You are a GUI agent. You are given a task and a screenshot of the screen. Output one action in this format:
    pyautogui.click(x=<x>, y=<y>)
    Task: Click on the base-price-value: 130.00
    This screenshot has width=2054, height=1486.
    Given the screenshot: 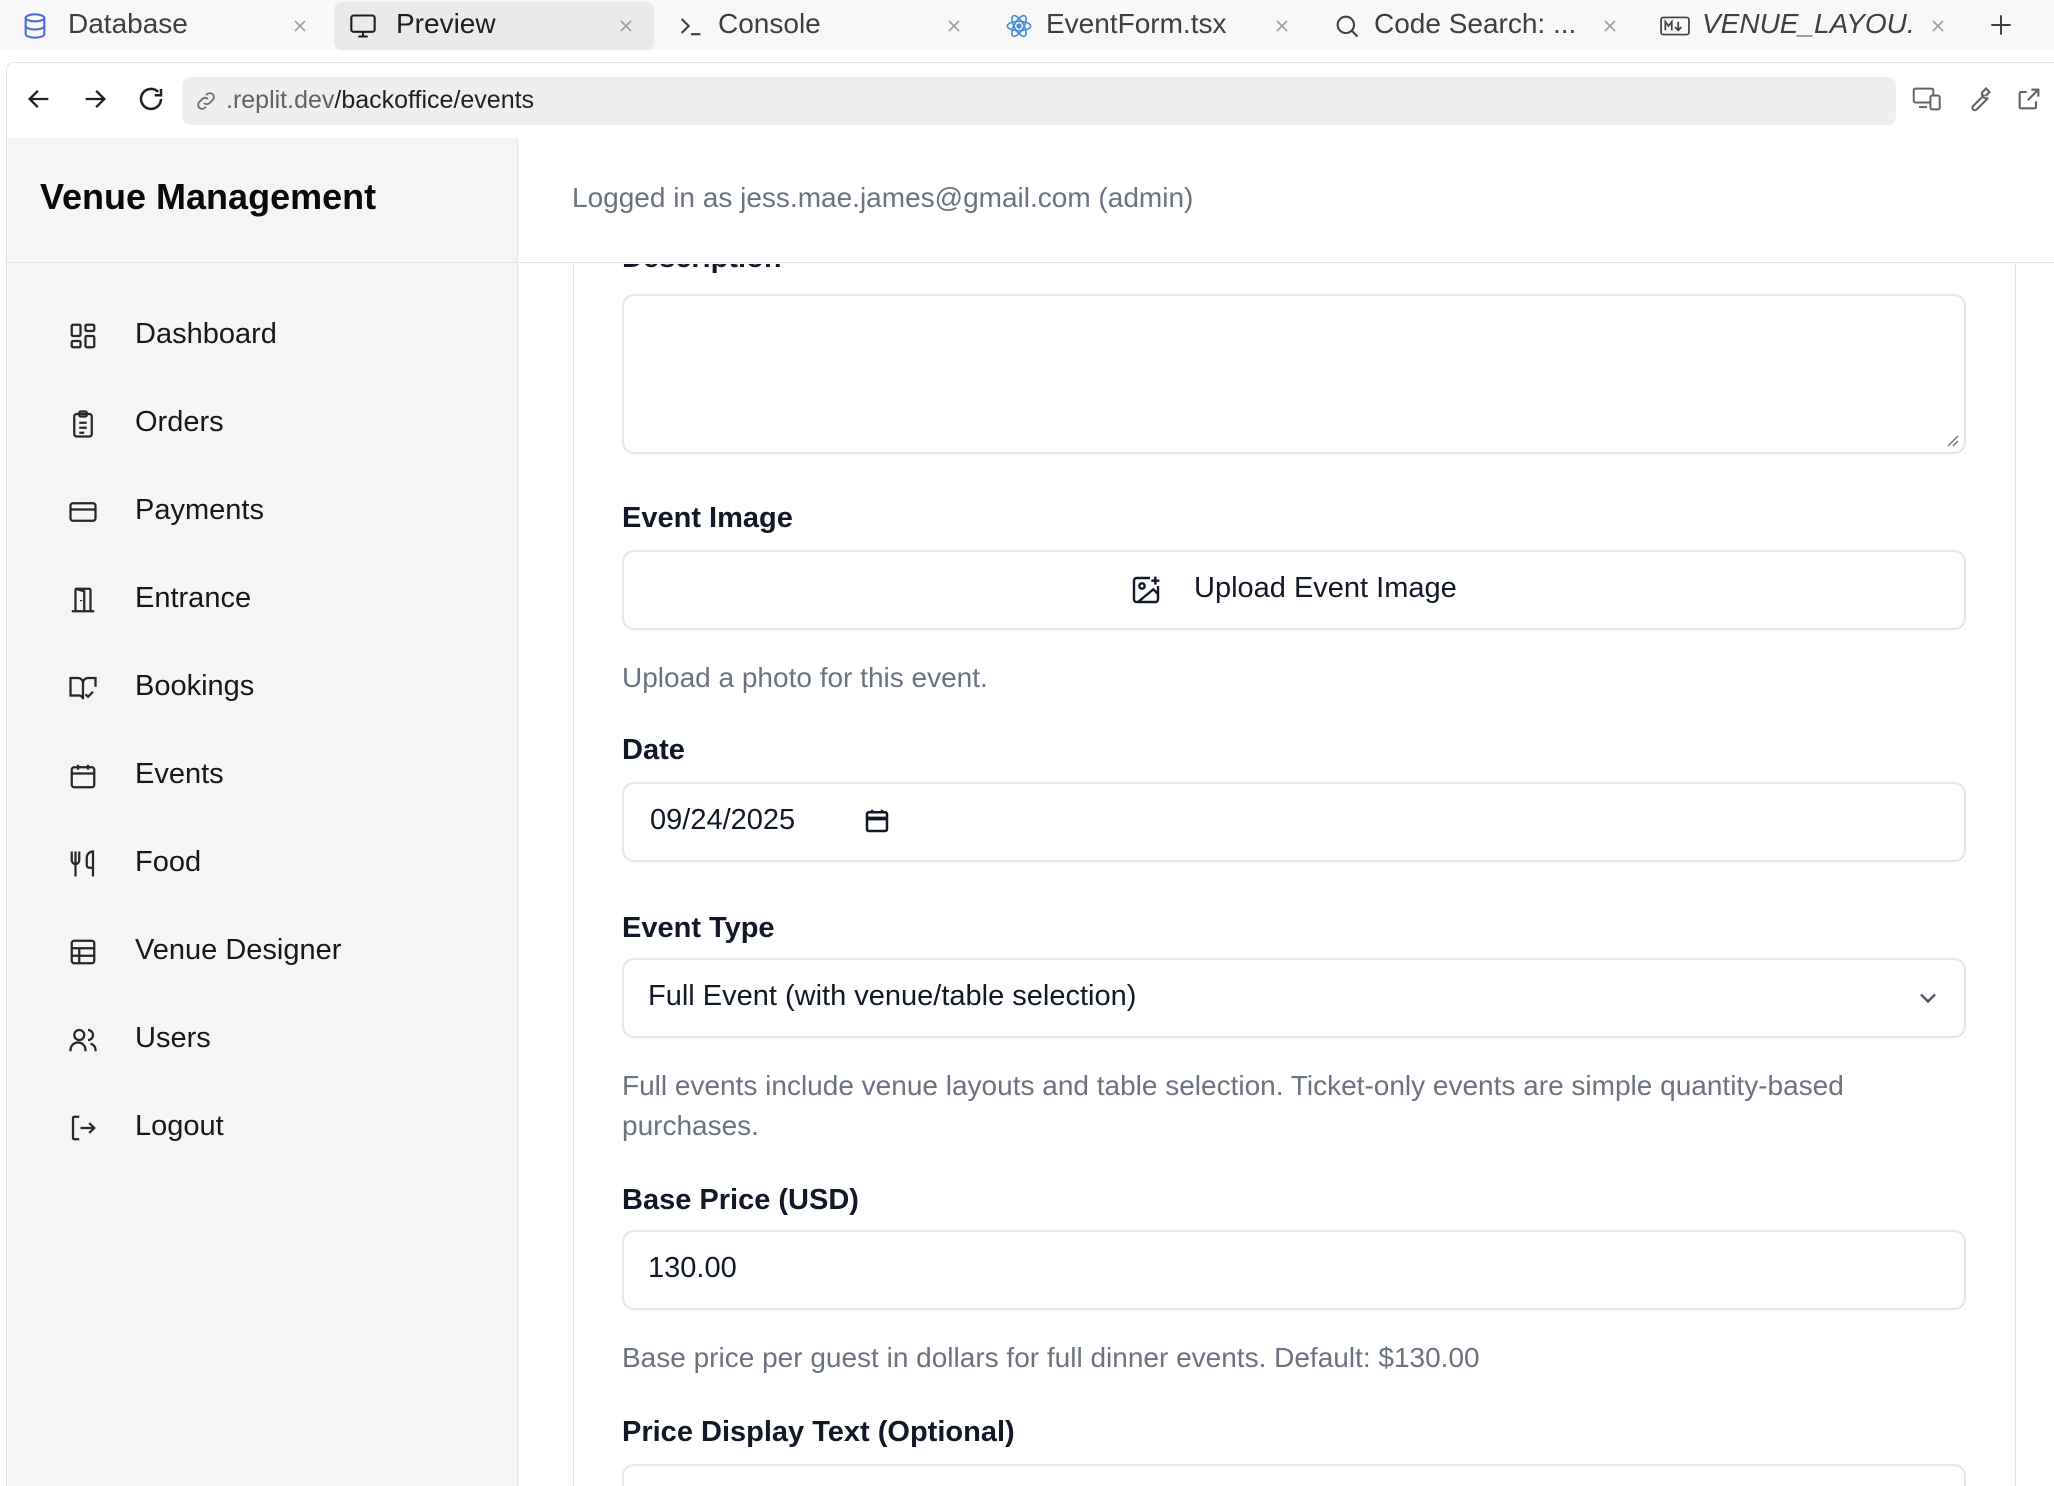 What is the action you would take?
    pyautogui.click(x=692, y=1268)
    